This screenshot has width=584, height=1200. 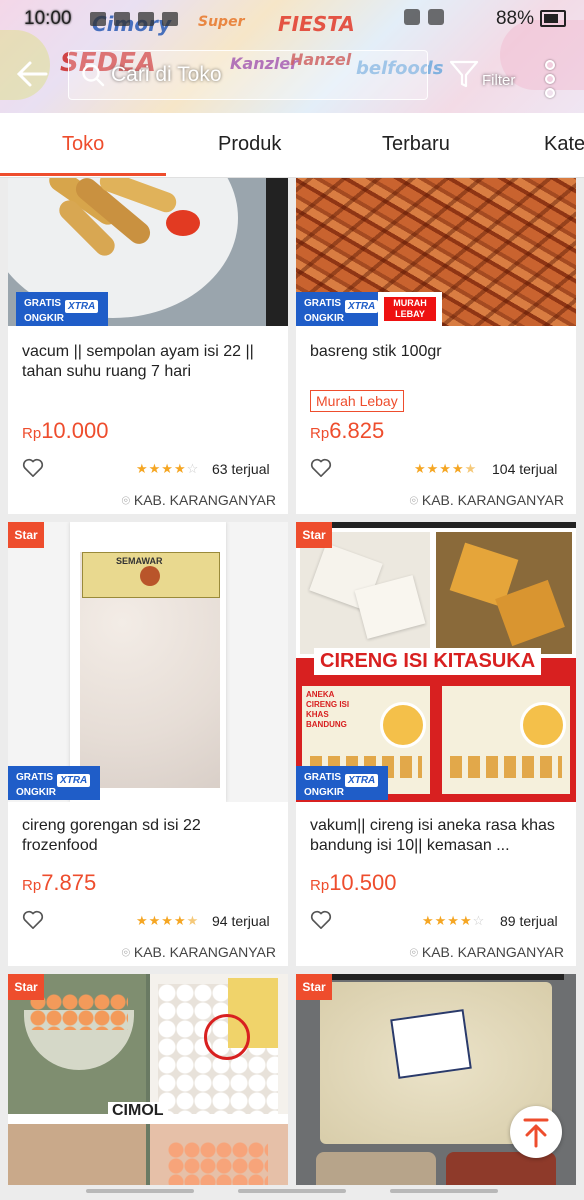 What do you see at coordinates (428, 661) in the screenshot?
I see `poster-title: CIRENG ISI KITASUKA` at bounding box center [428, 661].